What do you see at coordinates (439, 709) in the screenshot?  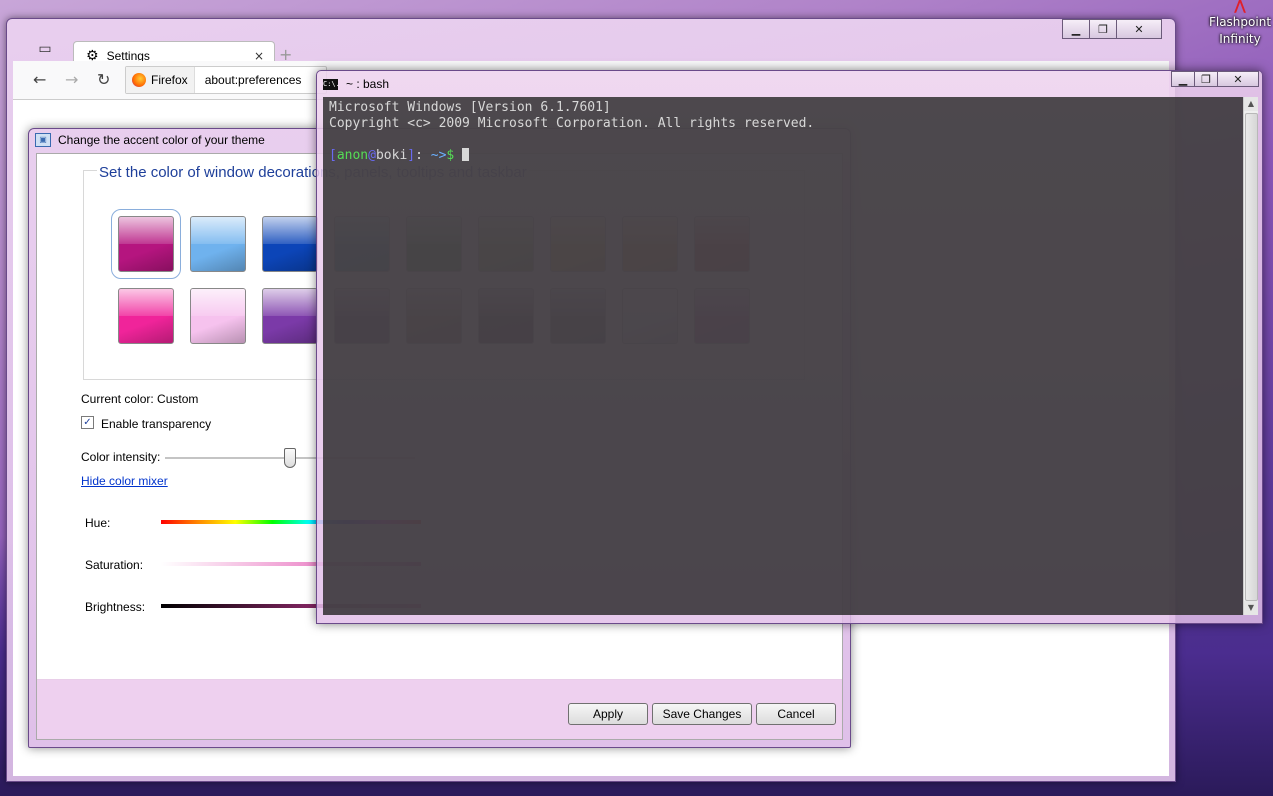 I see `dialog-footer: Apply Save Changes Cancel` at bounding box center [439, 709].